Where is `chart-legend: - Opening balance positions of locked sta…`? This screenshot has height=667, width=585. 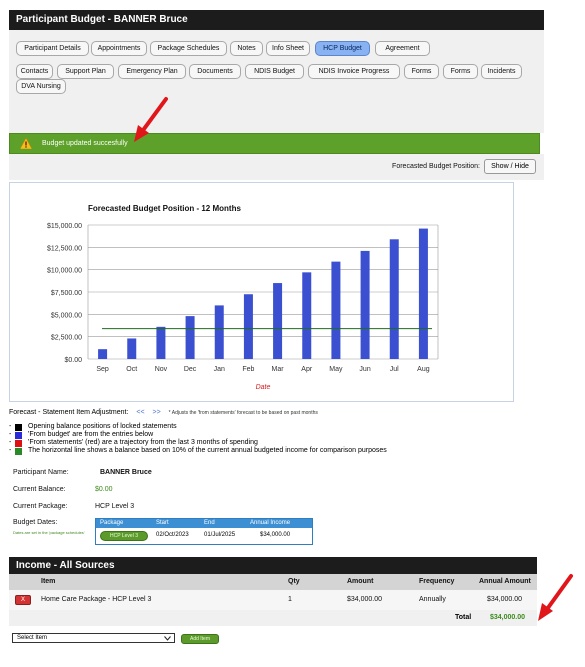 chart-legend: - Opening balance positions of locked sta… is located at coordinates (198, 439).